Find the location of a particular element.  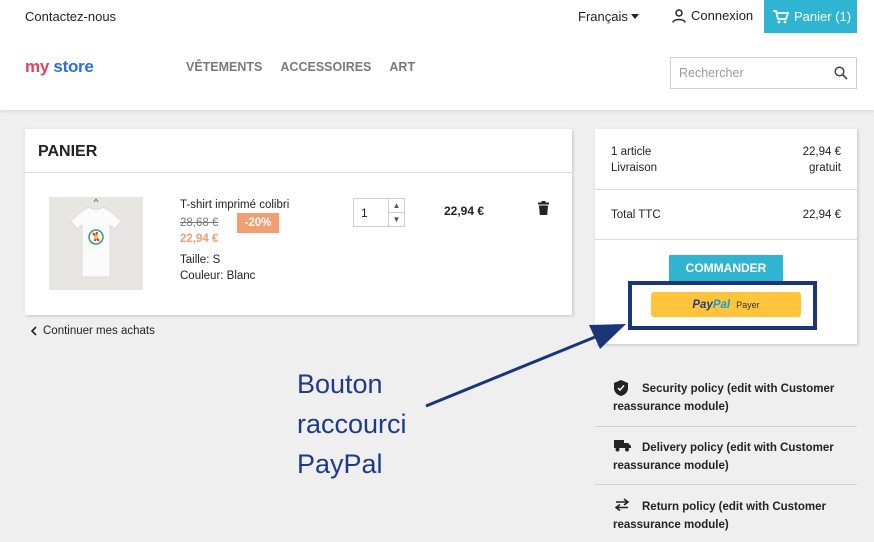

logo-word-store: store is located at coordinates (73, 66).